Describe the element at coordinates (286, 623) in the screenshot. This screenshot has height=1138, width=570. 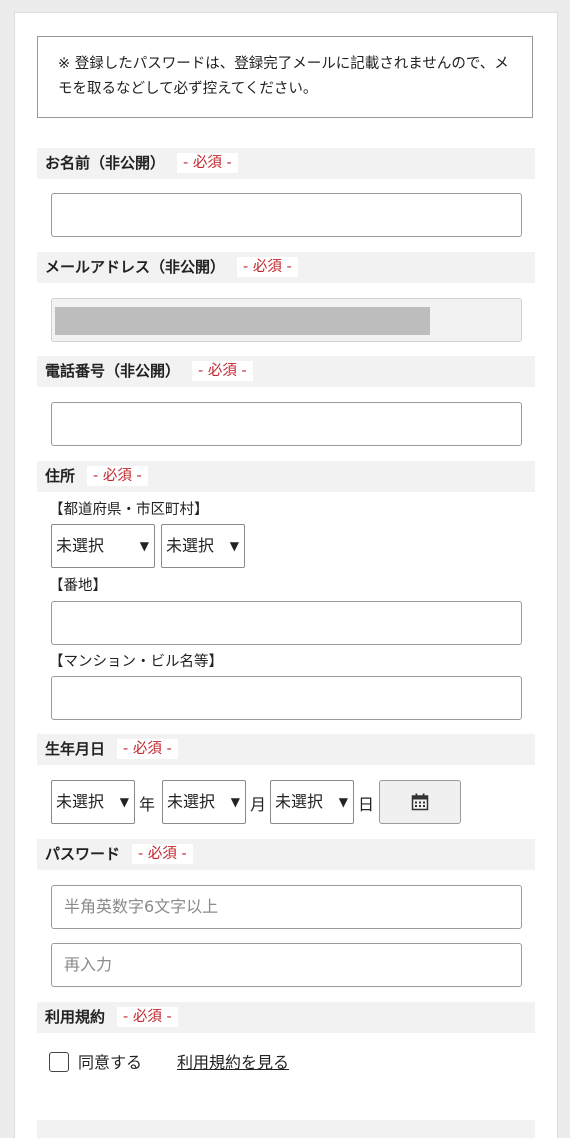
I see `banchi-input` at that location.